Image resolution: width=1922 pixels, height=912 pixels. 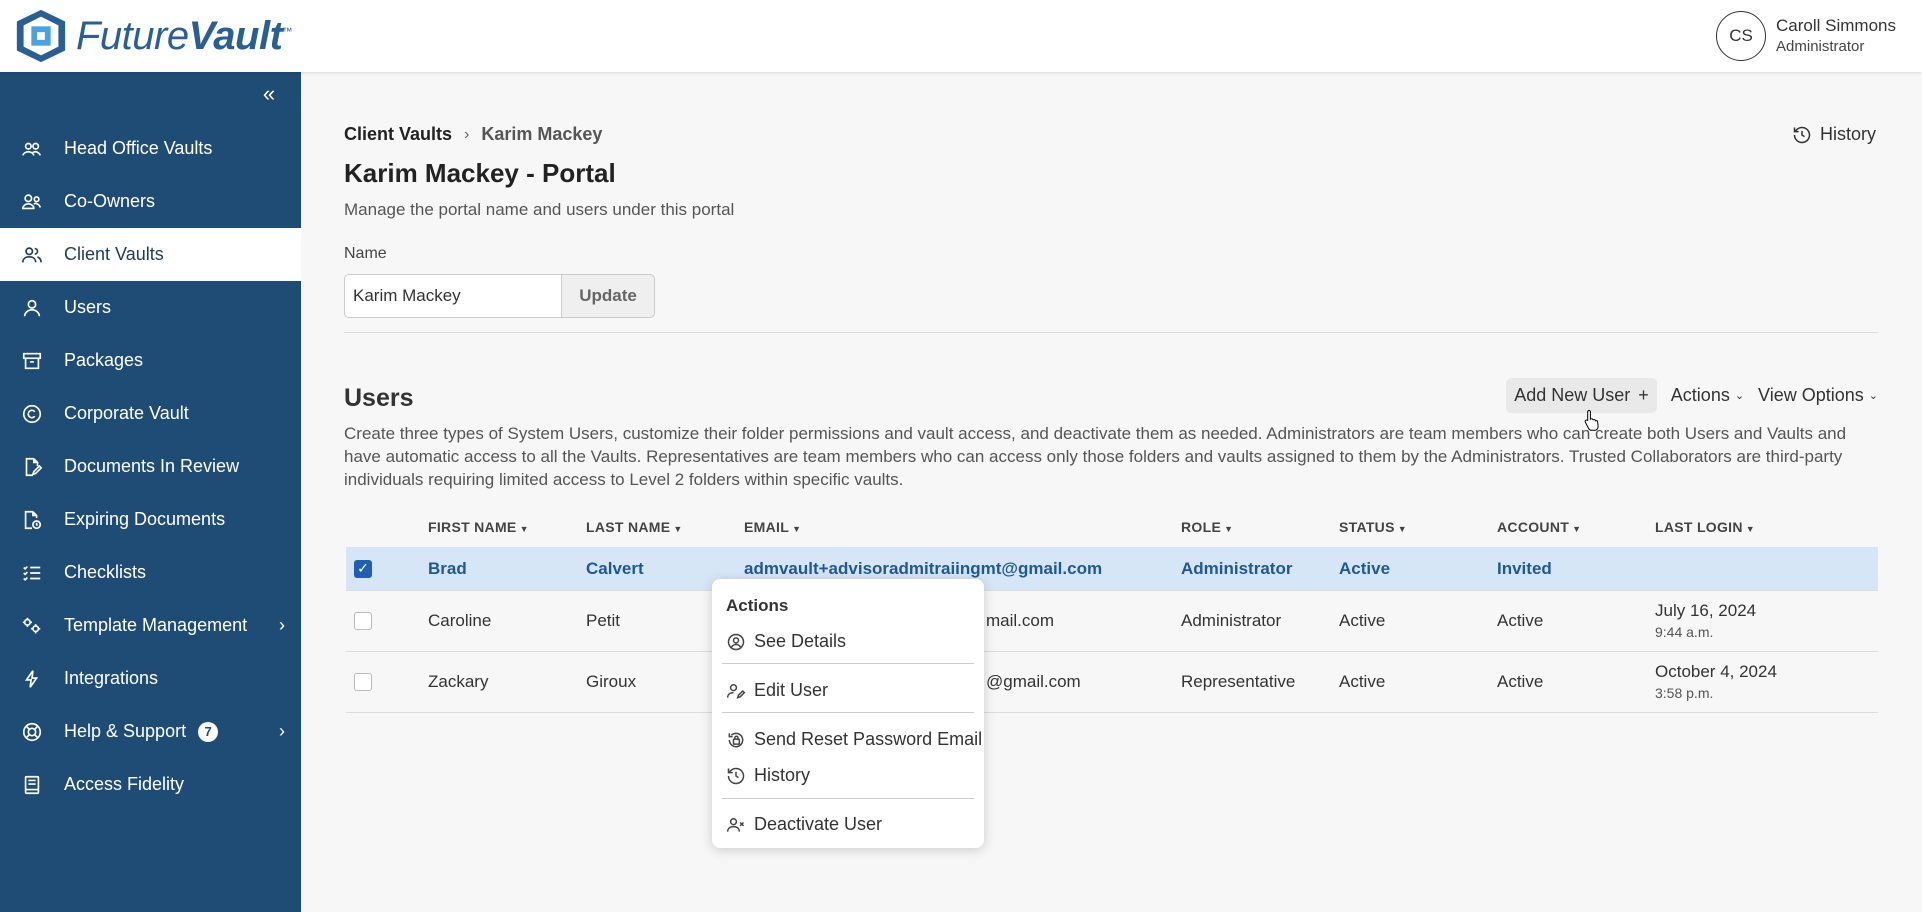 I want to click on sidebar-item-co-owners: Co-Owners, so click(x=150, y=201).